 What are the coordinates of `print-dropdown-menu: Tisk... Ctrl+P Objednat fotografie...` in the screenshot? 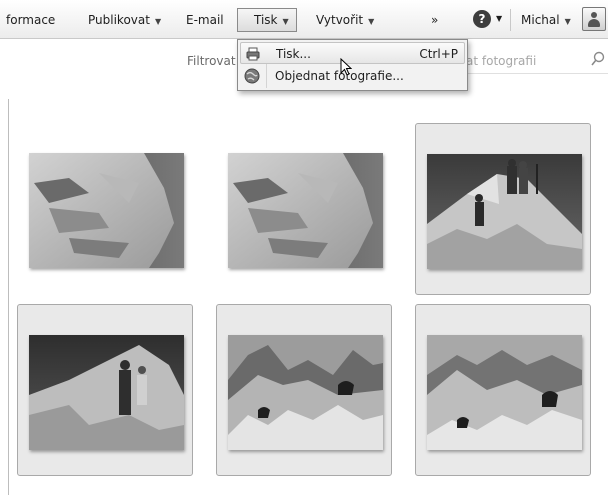 It's located at (352, 65).